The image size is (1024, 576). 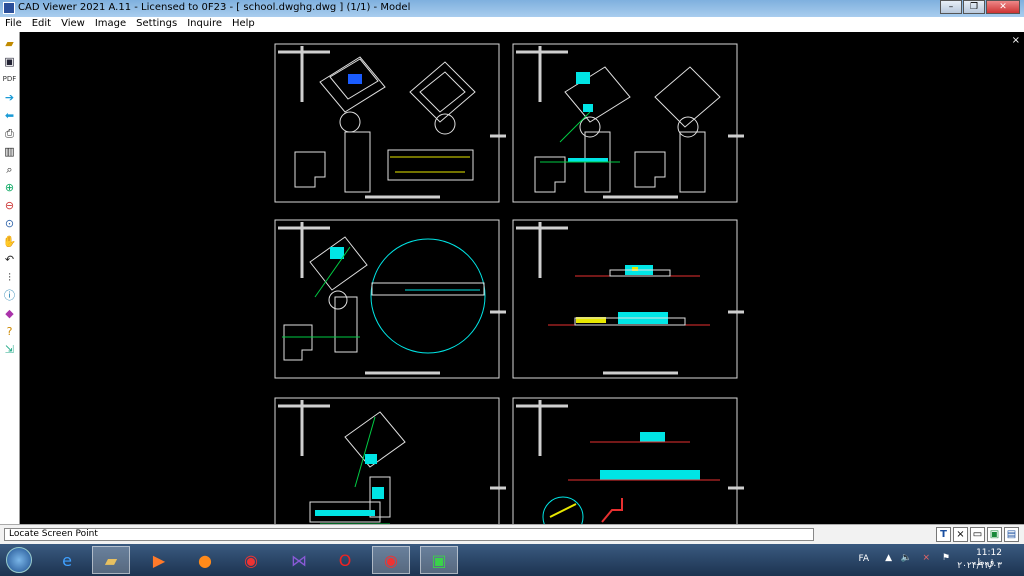 What do you see at coordinates (156, 24) in the screenshot?
I see `menu-settings: Settings` at bounding box center [156, 24].